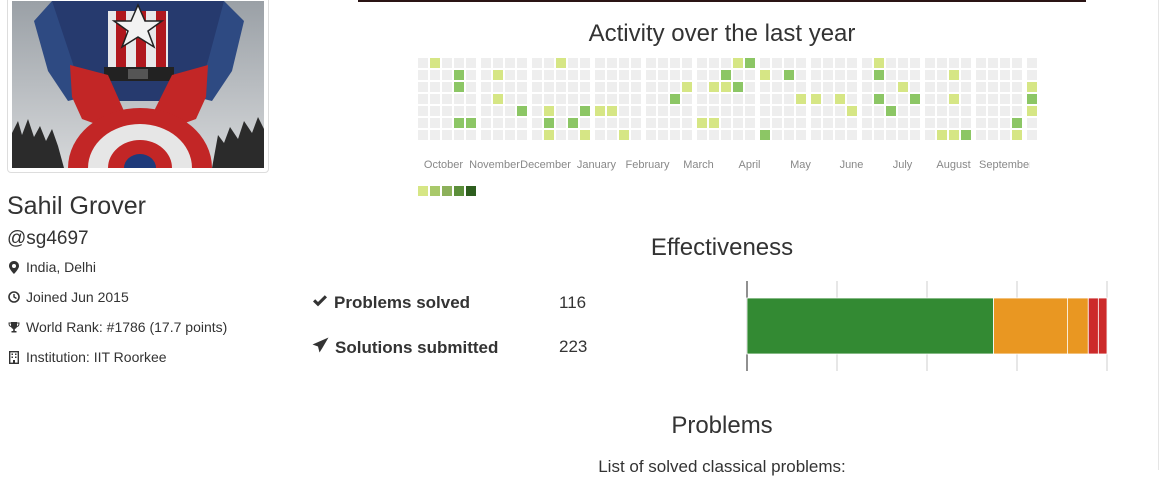 This screenshot has height=477, width=1162. I want to click on problems-solved-stat: Problems solved, so click(391, 303).